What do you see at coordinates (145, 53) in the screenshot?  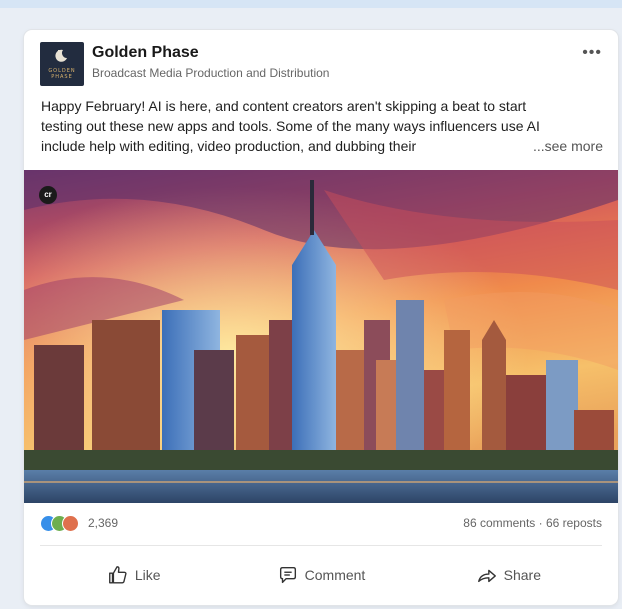 I see `company-name: Golden Phase` at bounding box center [145, 53].